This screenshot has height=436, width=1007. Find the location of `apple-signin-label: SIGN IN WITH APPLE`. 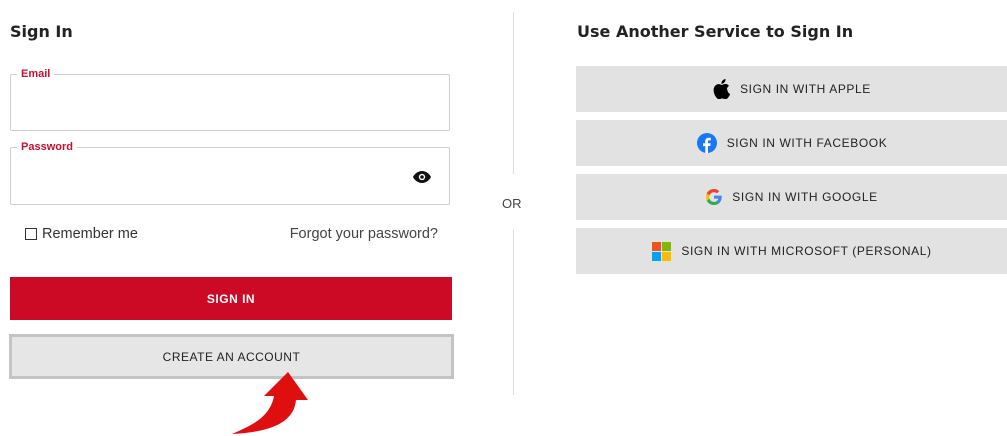

apple-signin-label: SIGN IN WITH APPLE is located at coordinates (805, 89).